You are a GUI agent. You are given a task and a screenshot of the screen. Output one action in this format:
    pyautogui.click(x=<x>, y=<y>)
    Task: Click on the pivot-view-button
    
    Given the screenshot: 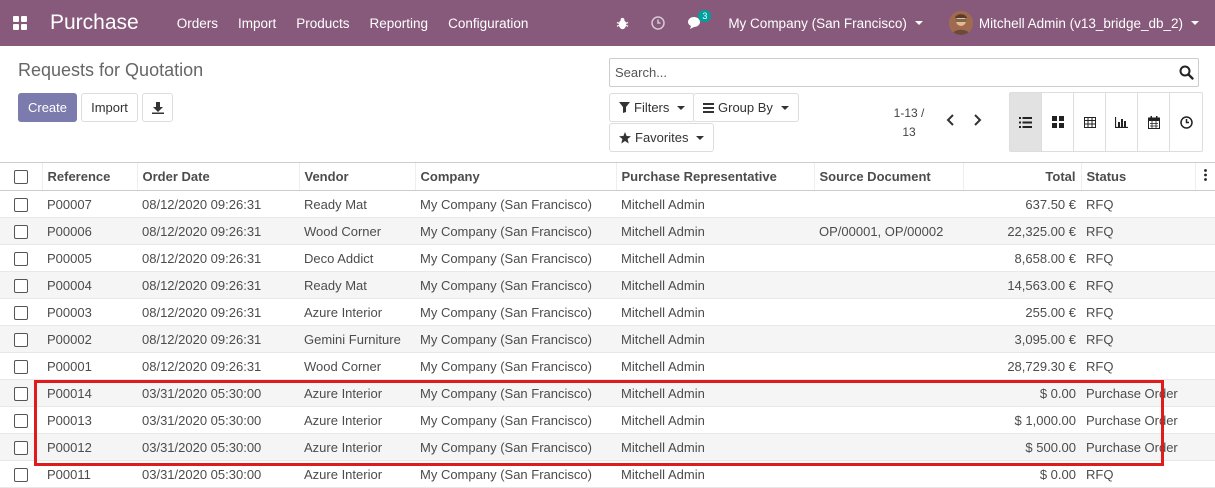 What is the action you would take?
    pyautogui.click(x=1090, y=122)
    